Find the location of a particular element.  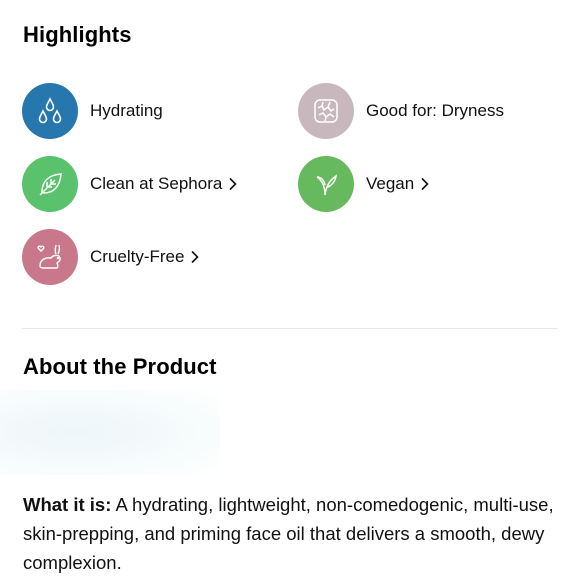

dry-skin-icon is located at coordinates (326, 111).